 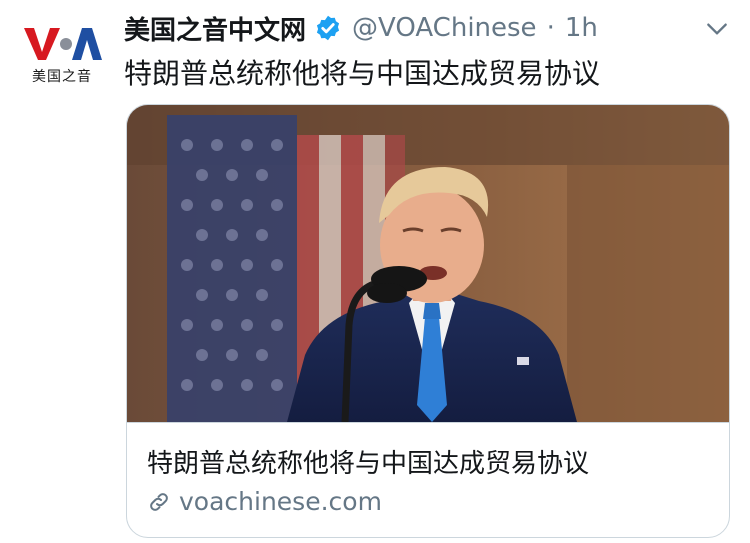 I want to click on verified-badge-icon, so click(x=328, y=28).